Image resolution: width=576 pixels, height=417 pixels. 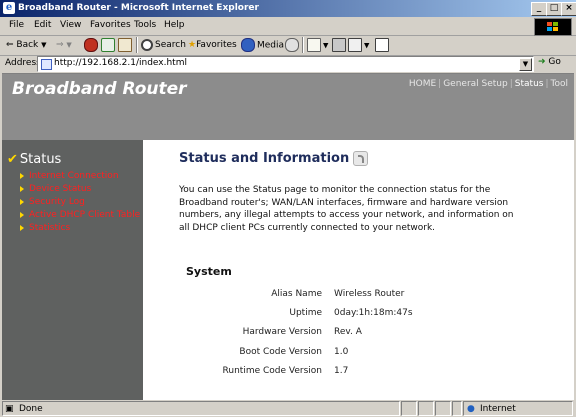 I want to click on edit-button: ▼, so click(x=358, y=45).